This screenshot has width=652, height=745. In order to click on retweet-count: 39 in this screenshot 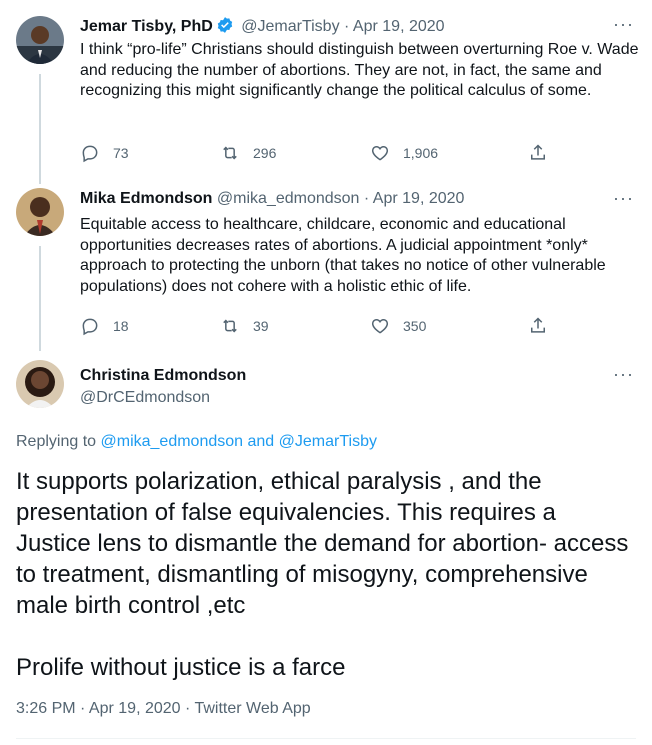, I will do `click(261, 326)`.